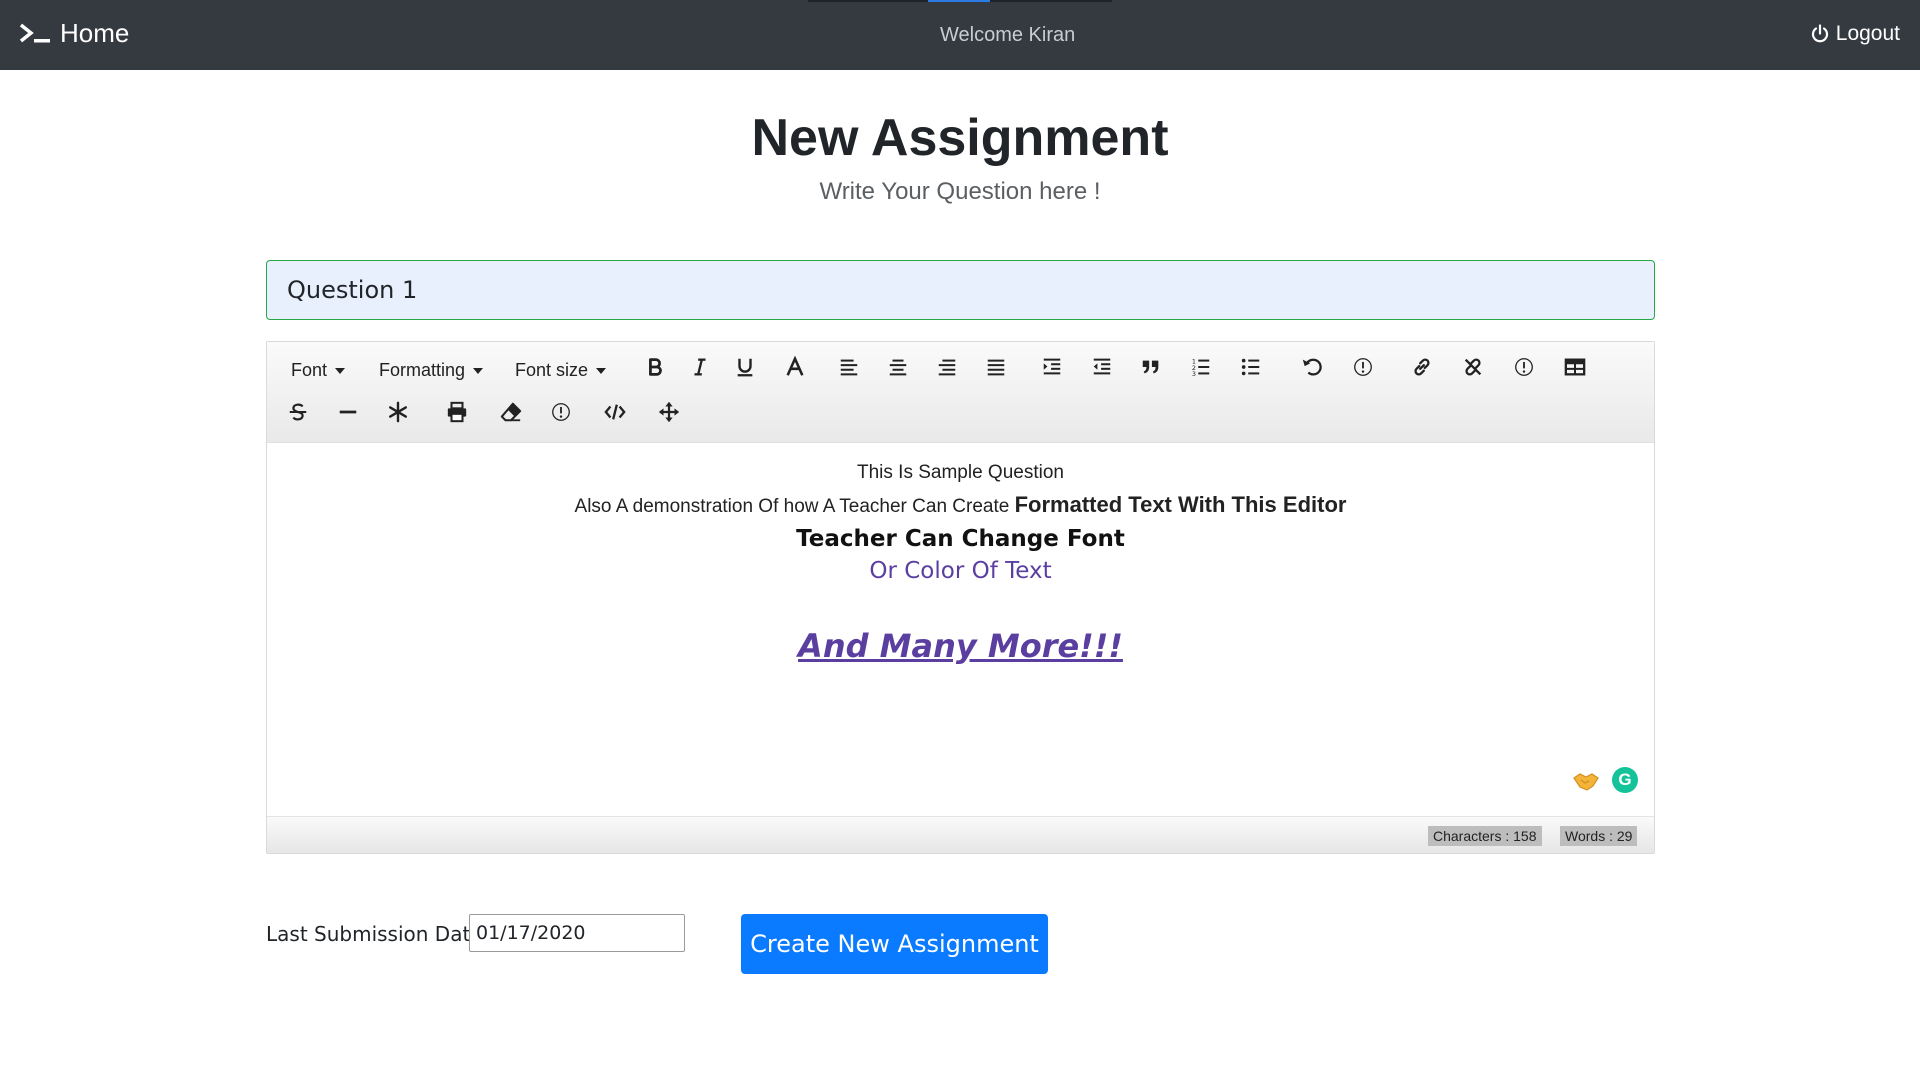 The height and width of the screenshot is (1080, 1920). I want to click on grammarly-icon: G, so click(1625, 780).